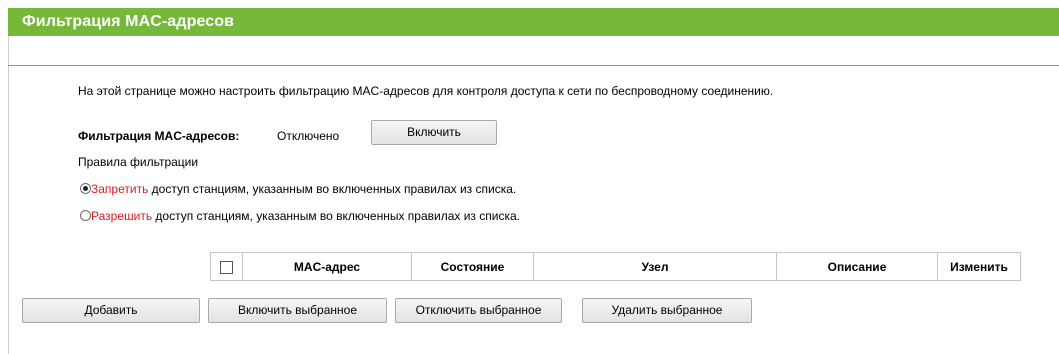 Image resolution: width=1059 pixels, height=354 pixels. I want to click on allow-radio, so click(85, 215).